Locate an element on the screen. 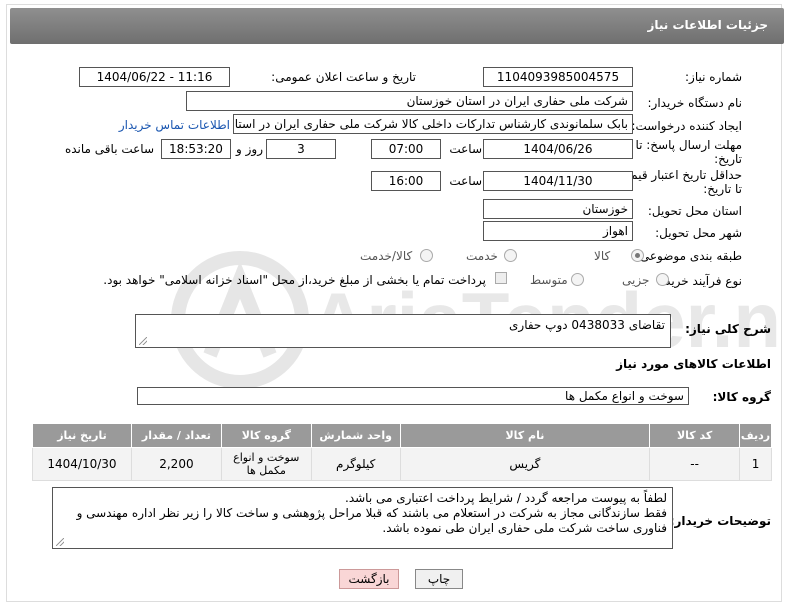 The width and height of the screenshot is (788, 606). validity-label-line2: تا تاریخ: is located at coordinates (722, 189).